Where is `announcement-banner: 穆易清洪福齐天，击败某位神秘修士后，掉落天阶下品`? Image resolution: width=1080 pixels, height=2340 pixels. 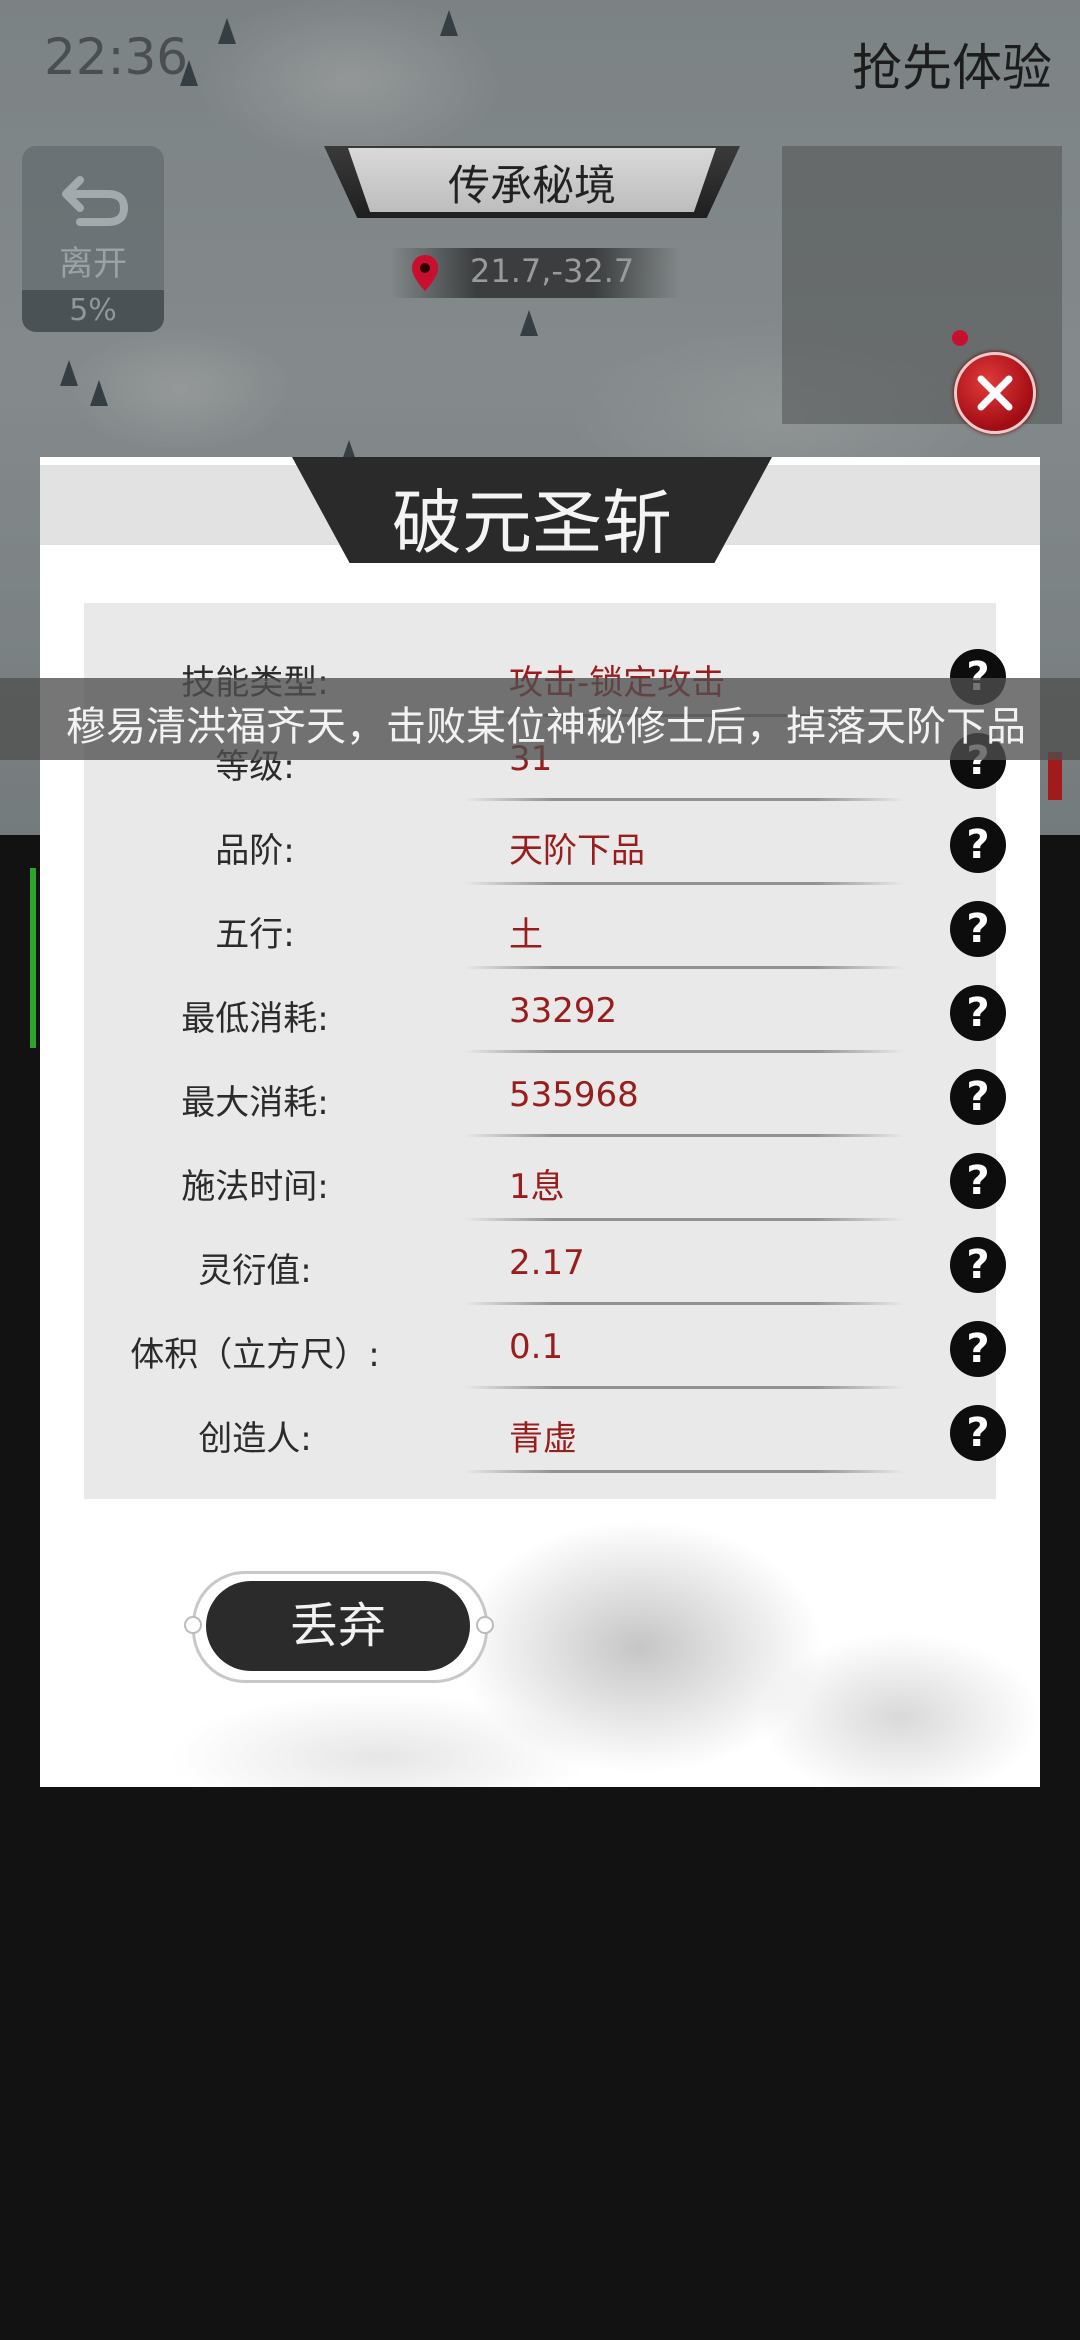
announcement-banner: 穆易清洪福齐天，击败某位神秘修士后，掉落天阶下品 is located at coordinates (540, 719).